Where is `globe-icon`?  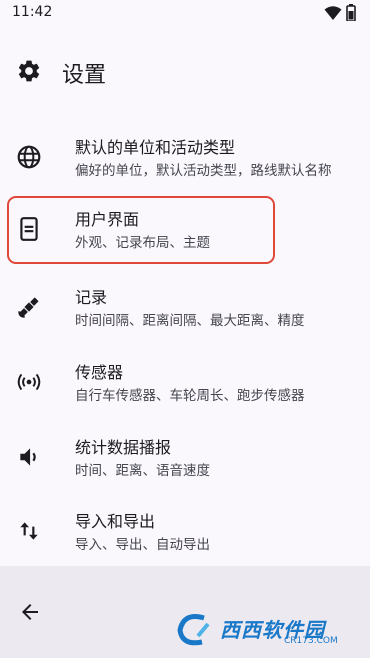 globe-icon is located at coordinates (29, 157).